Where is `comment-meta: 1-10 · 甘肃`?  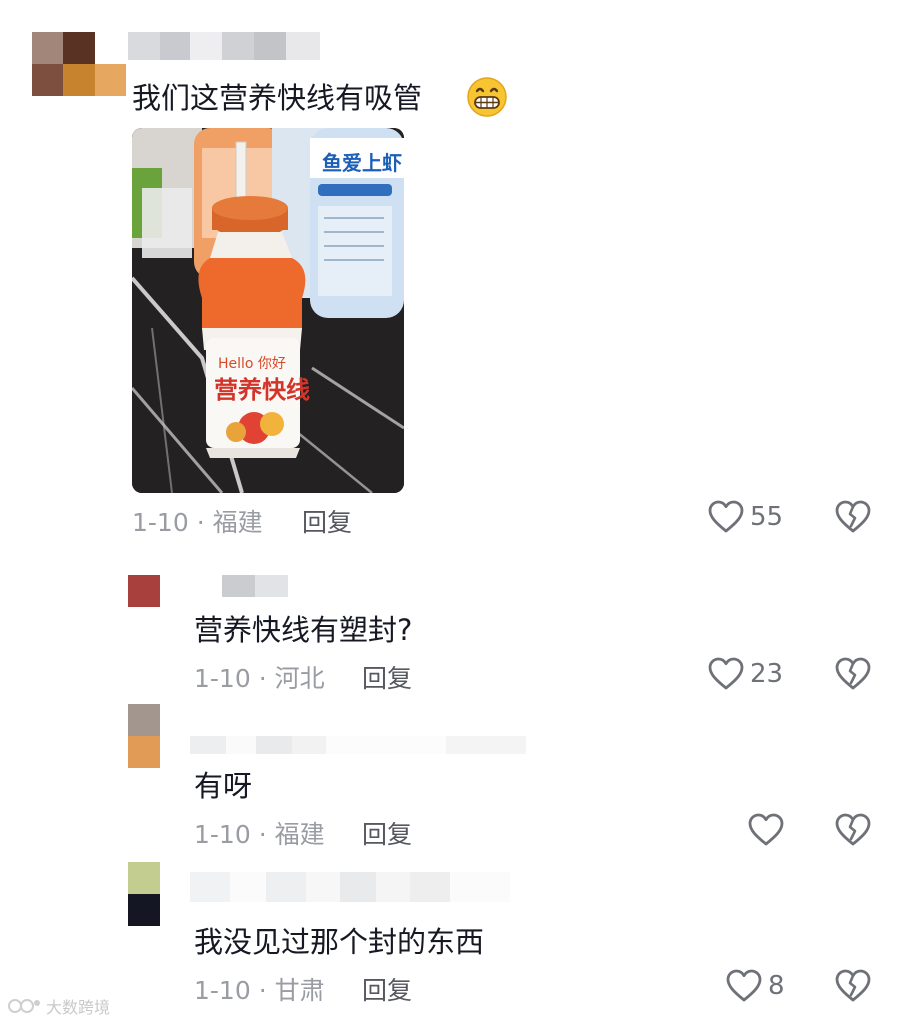 comment-meta: 1-10 · 甘肃 is located at coordinates (259, 989).